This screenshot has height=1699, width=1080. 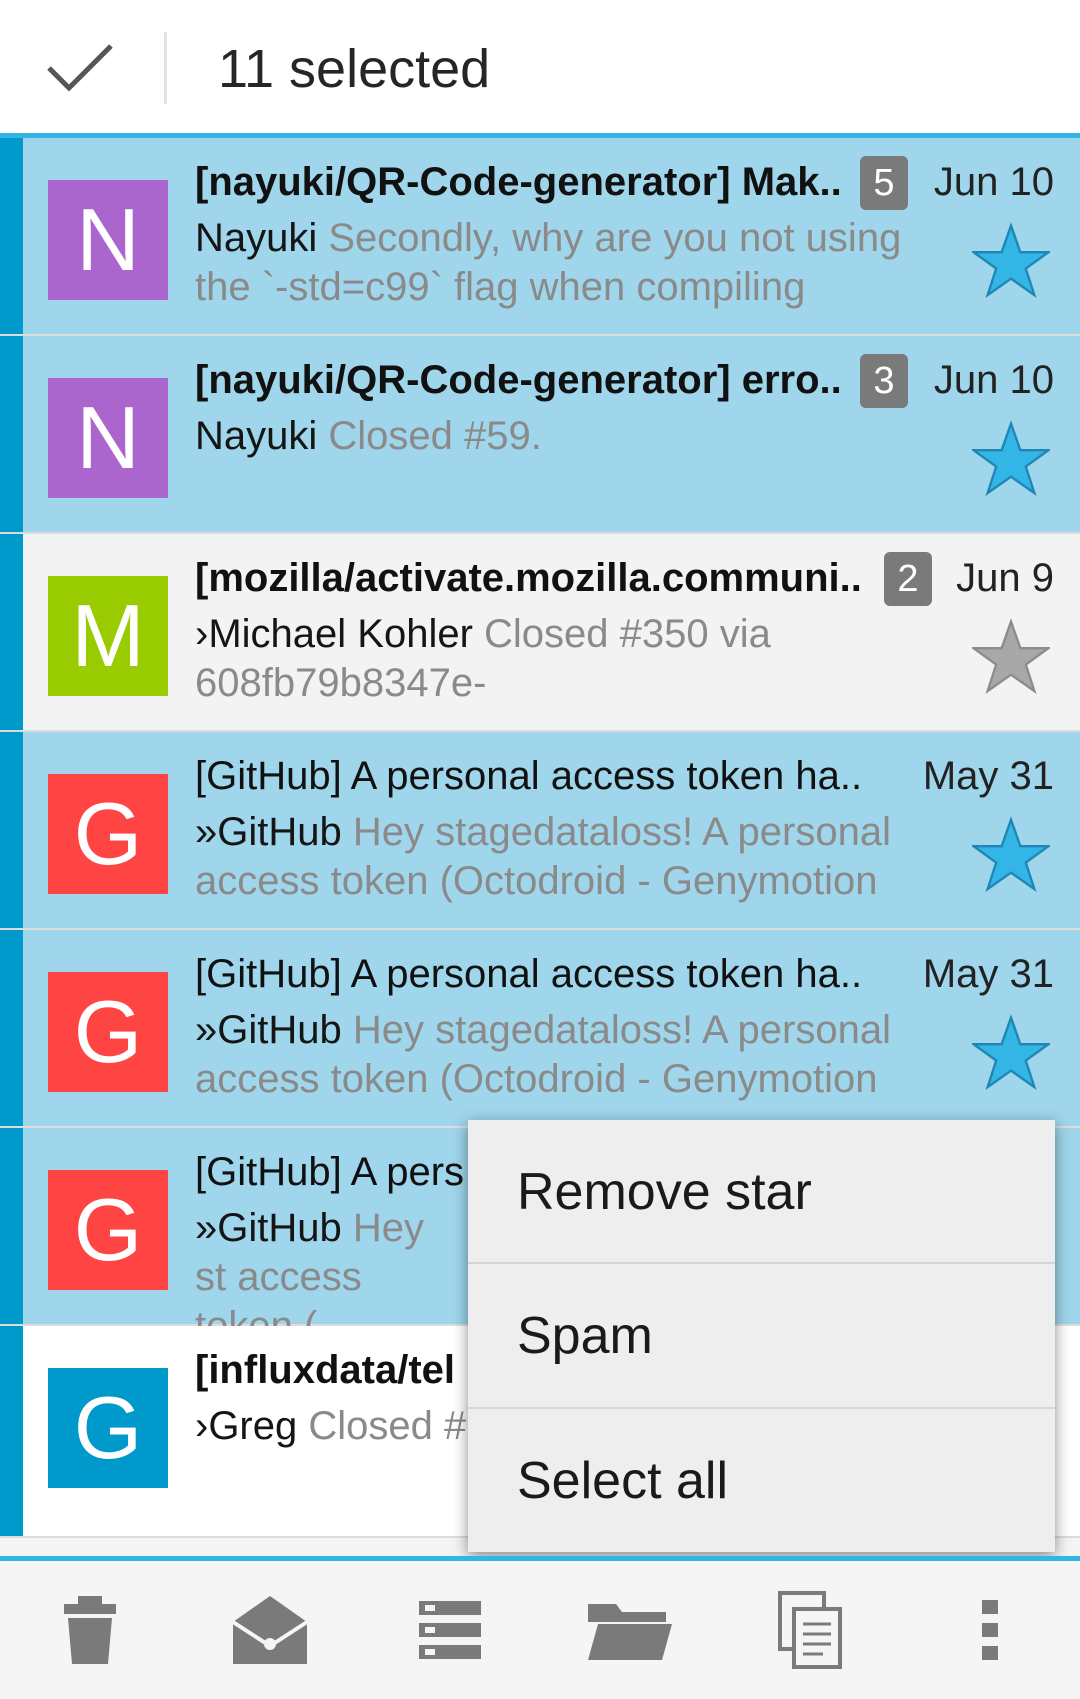 I want to click on selection-count-title: 11 selected, so click(x=354, y=69).